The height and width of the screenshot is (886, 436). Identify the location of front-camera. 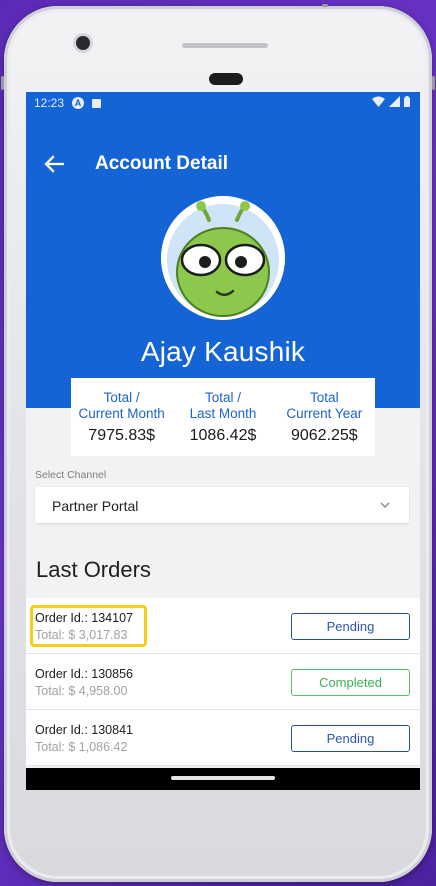
(83, 43).